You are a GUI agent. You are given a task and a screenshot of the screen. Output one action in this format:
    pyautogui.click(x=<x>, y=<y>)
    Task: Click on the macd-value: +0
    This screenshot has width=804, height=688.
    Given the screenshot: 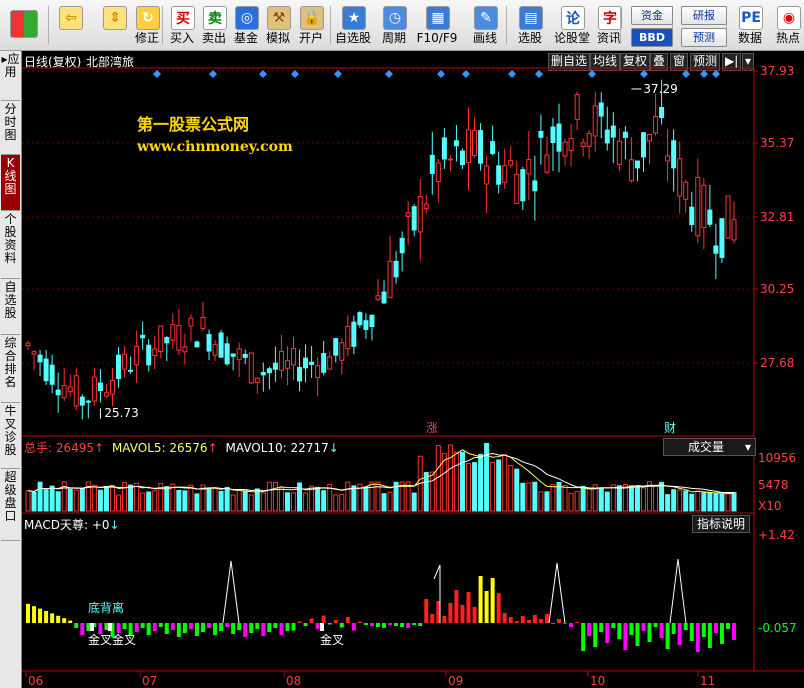 What is the action you would take?
    pyautogui.click(x=100, y=525)
    